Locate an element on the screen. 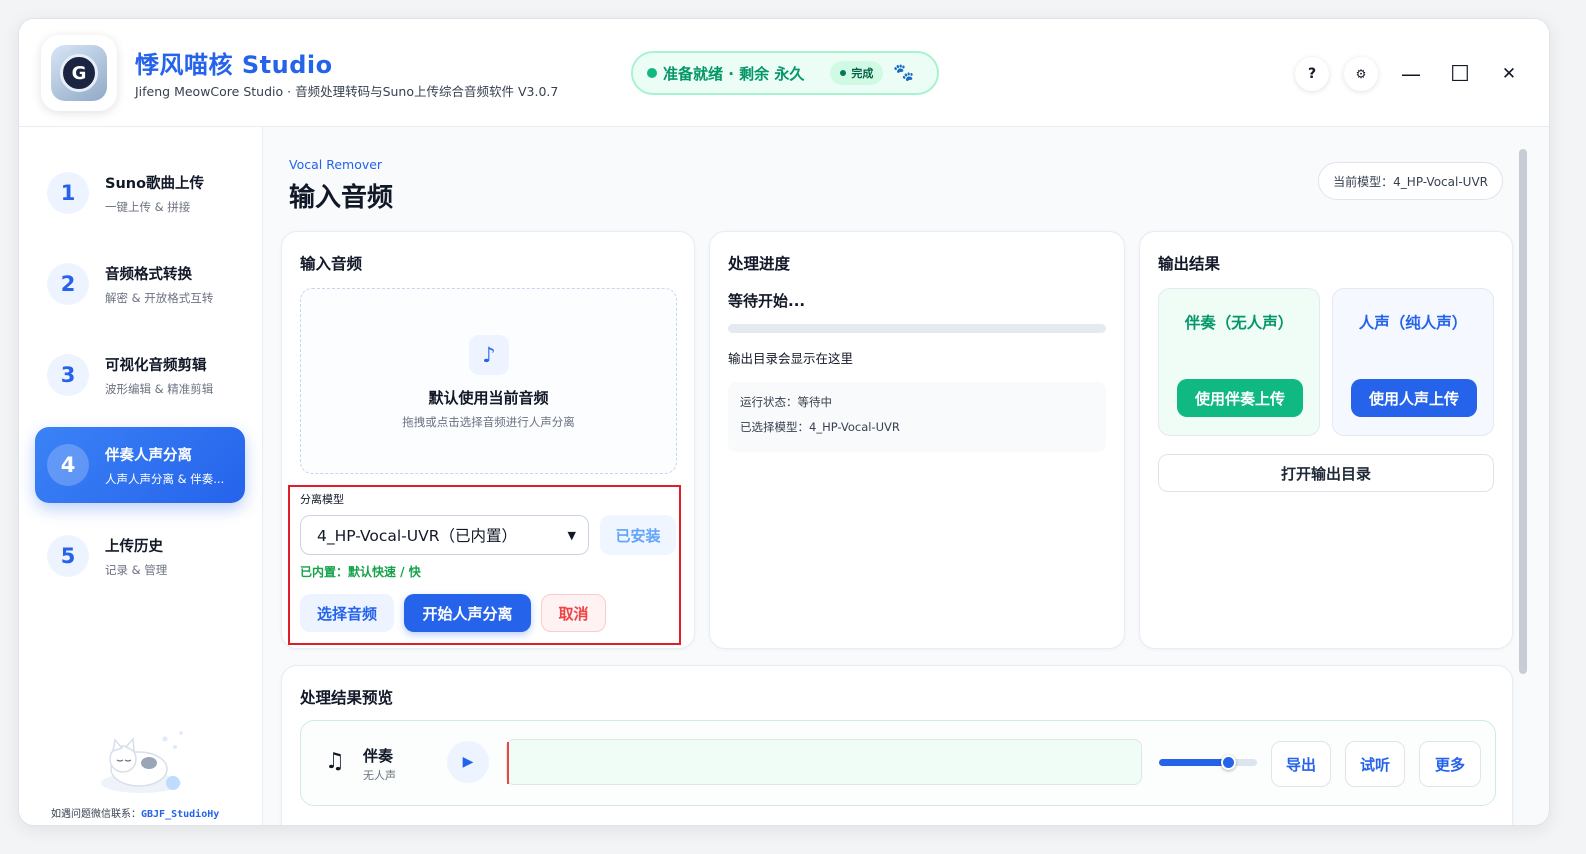 The height and width of the screenshot is (854, 1586). volume-slider is located at coordinates (1208, 762).